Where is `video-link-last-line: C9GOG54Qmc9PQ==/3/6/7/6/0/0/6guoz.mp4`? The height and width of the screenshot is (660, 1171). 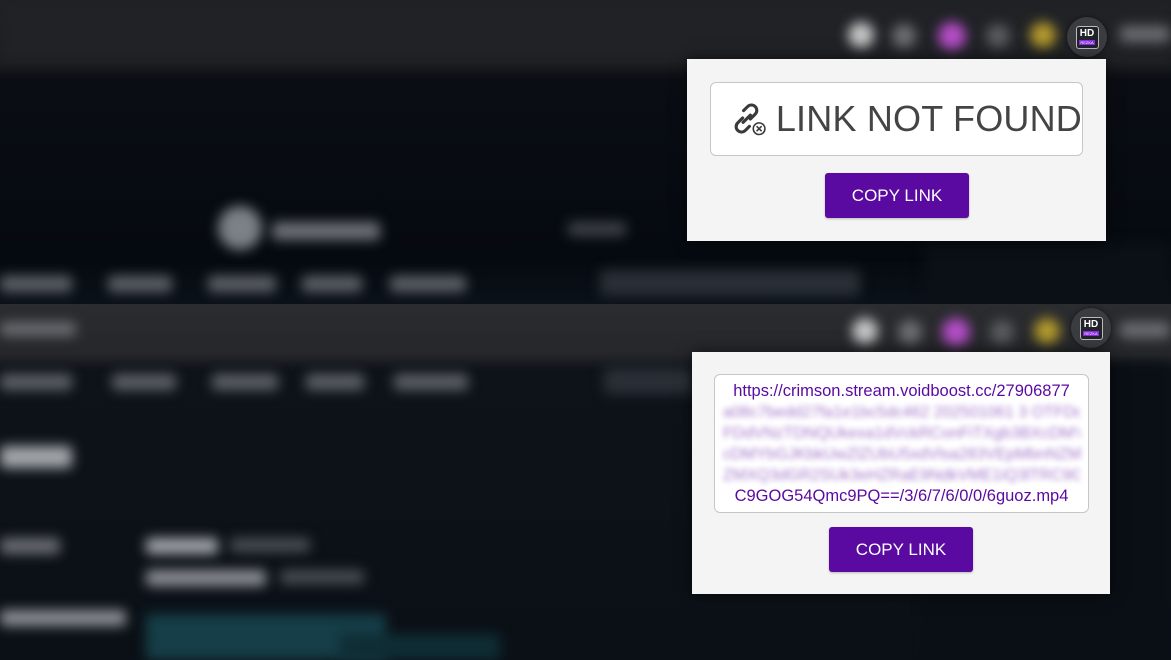 video-link-last-line: C9GOG54Qmc9PQ==/3/6/7/6/0/0/6guoz.mp4 is located at coordinates (901, 496).